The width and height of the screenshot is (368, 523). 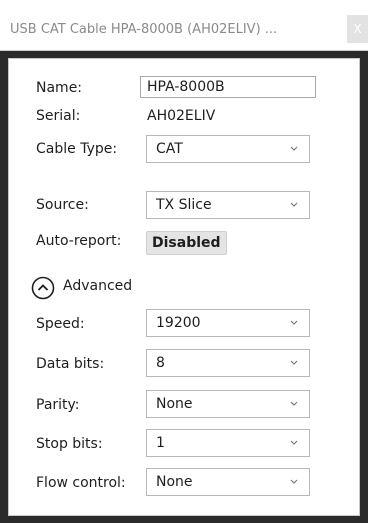 What do you see at coordinates (62, 205) in the screenshot?
I see `source-label: Source:` at bounding box center [62, 205].